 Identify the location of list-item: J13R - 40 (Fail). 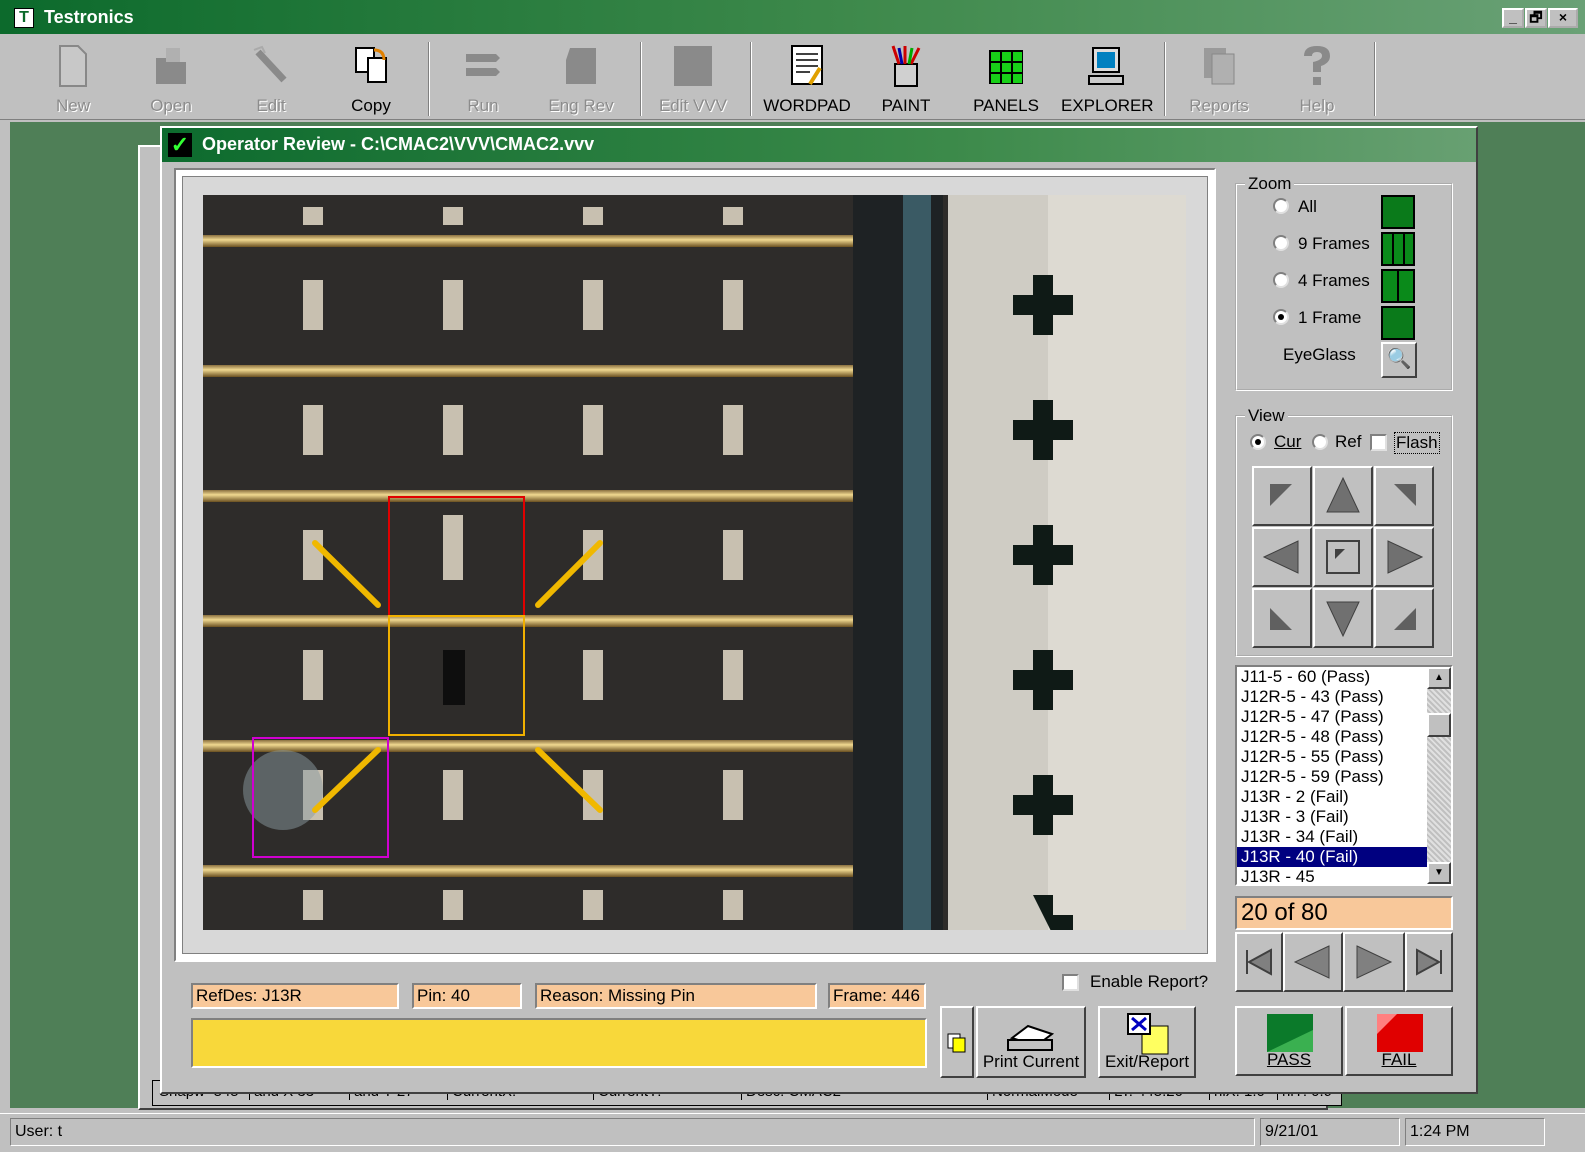
(1333, 857).